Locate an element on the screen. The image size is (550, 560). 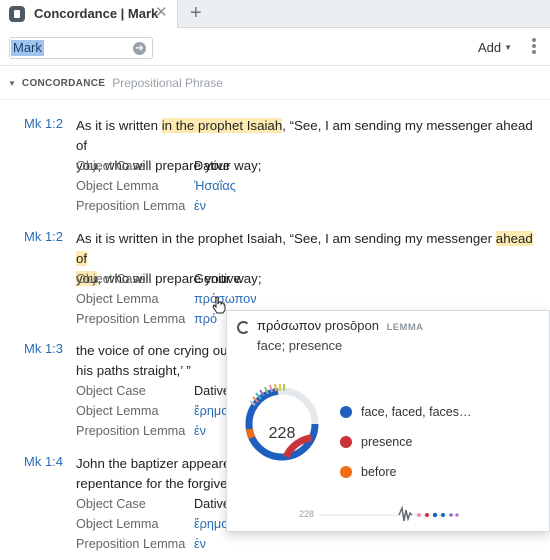
add-tab-icon: + is located at coordinates (196, 13).